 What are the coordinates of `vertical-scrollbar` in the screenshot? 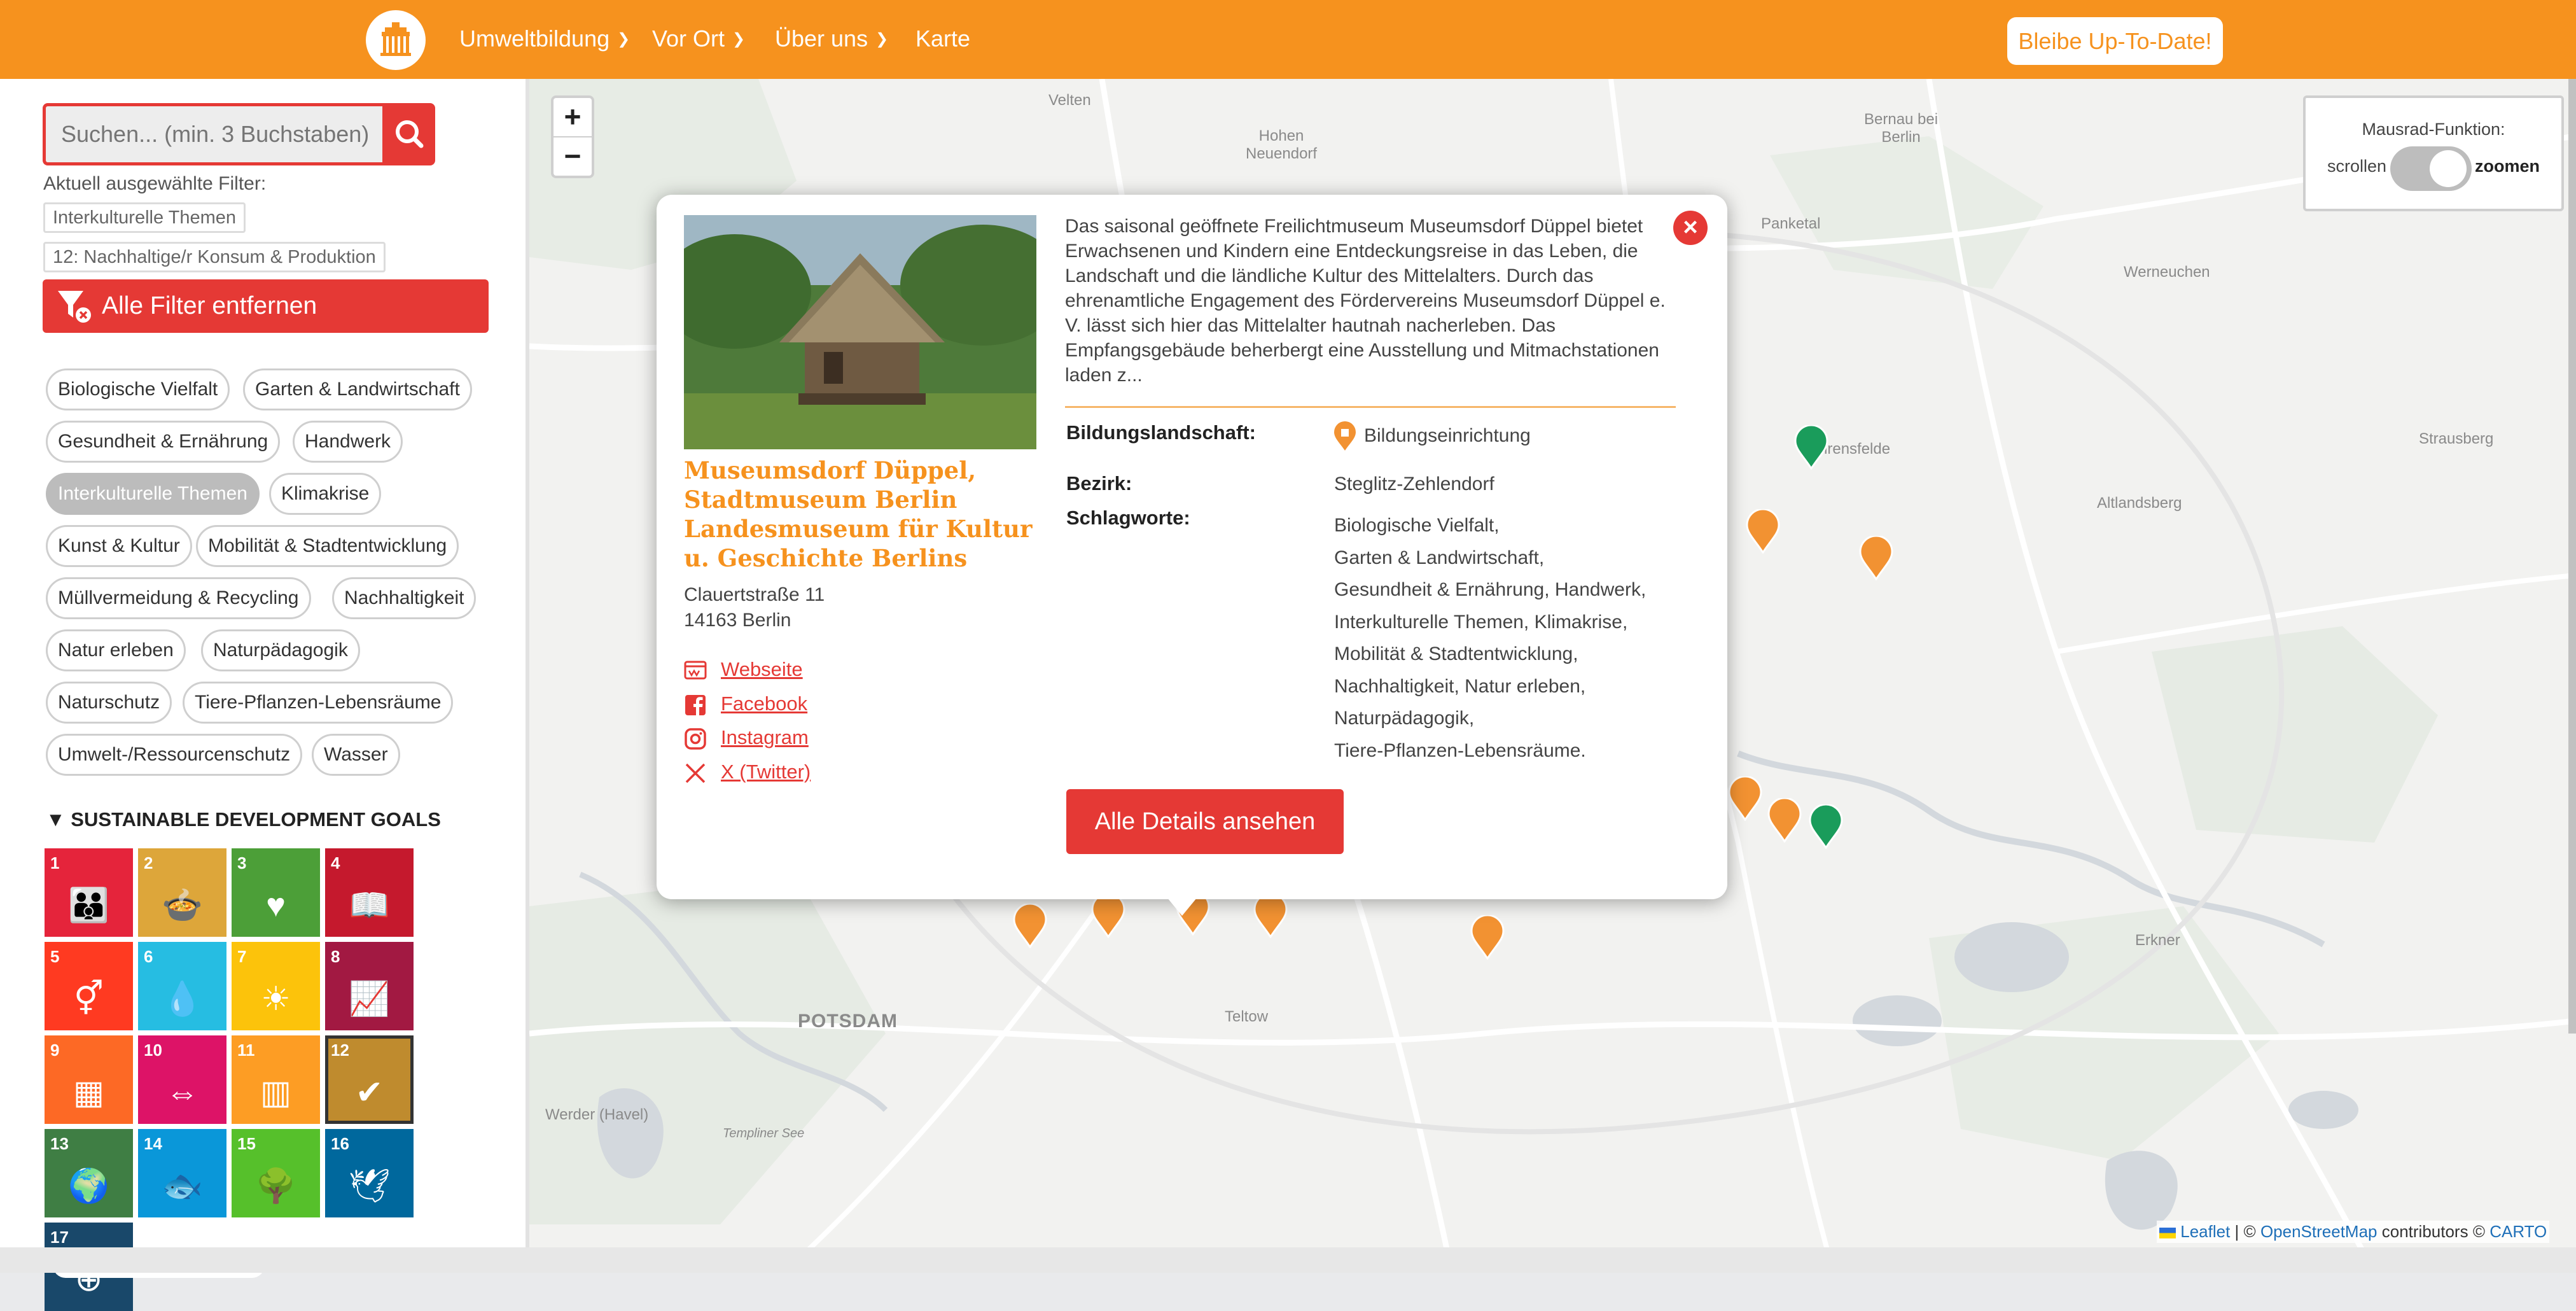 It's located at (2572, 556).